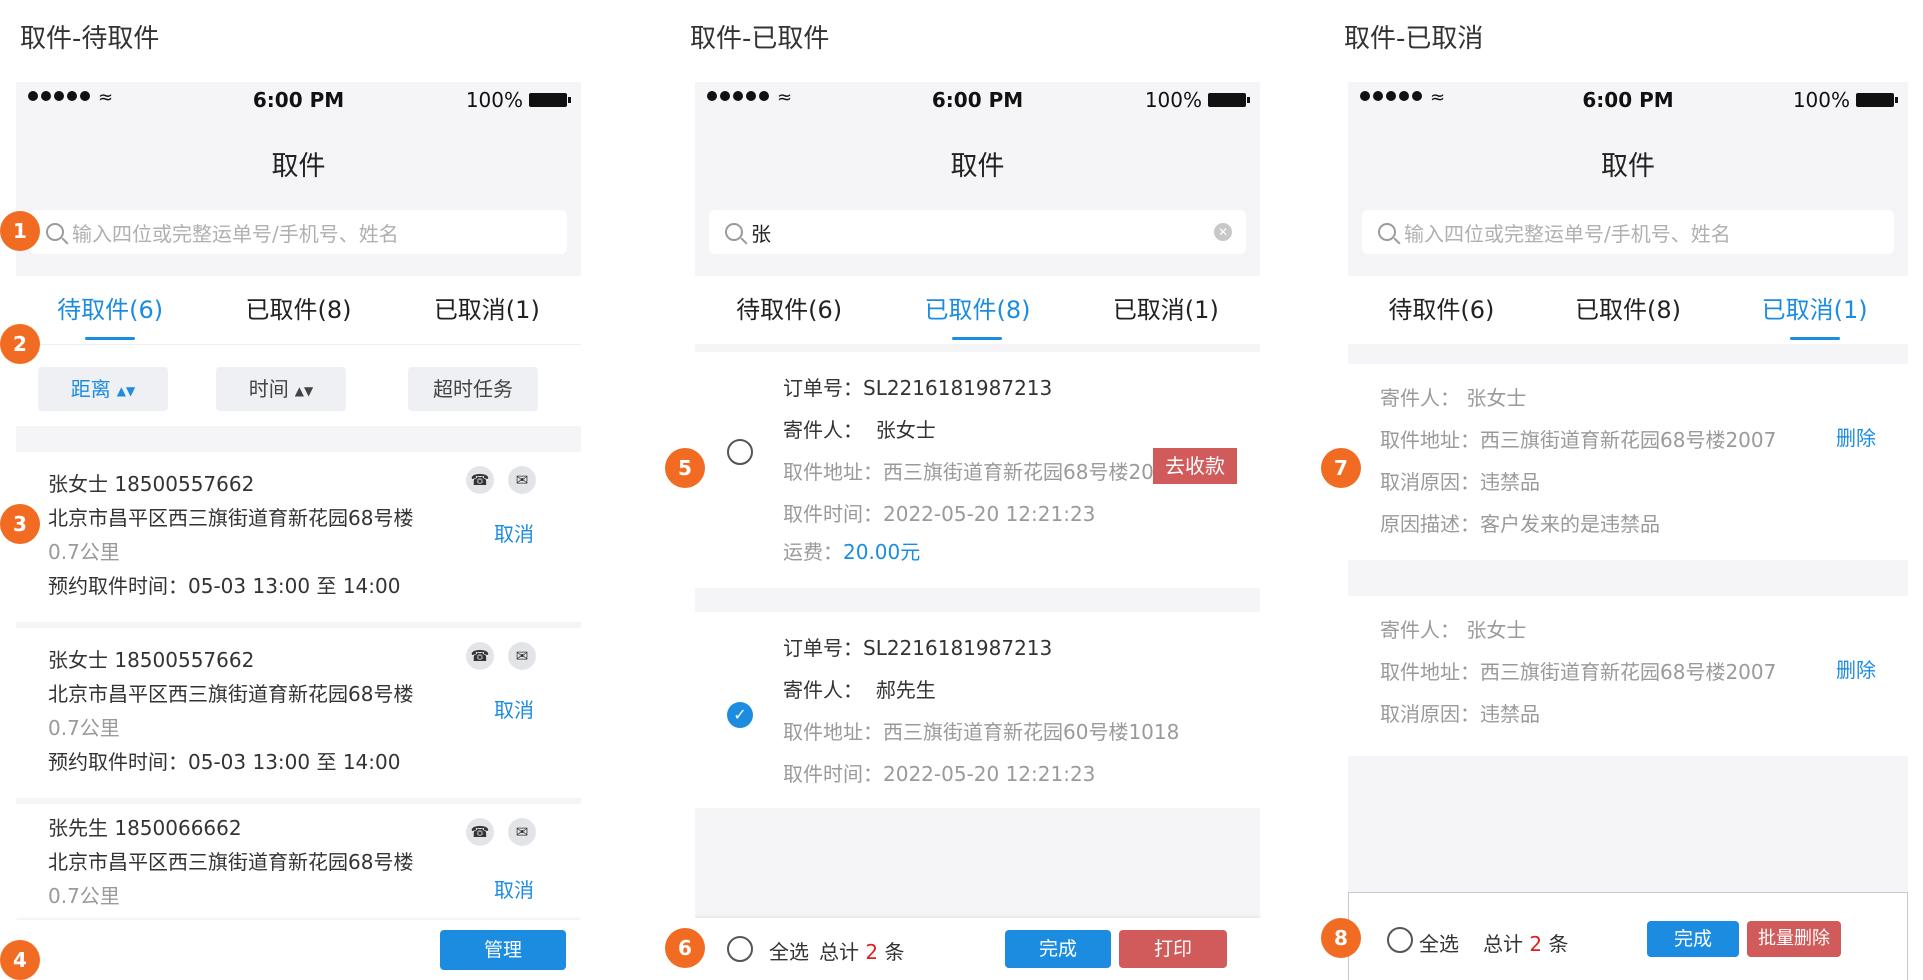 This screenshot has width=1923, height=980. I want to click on sender-label: 寄件人：, so click(823, 690).